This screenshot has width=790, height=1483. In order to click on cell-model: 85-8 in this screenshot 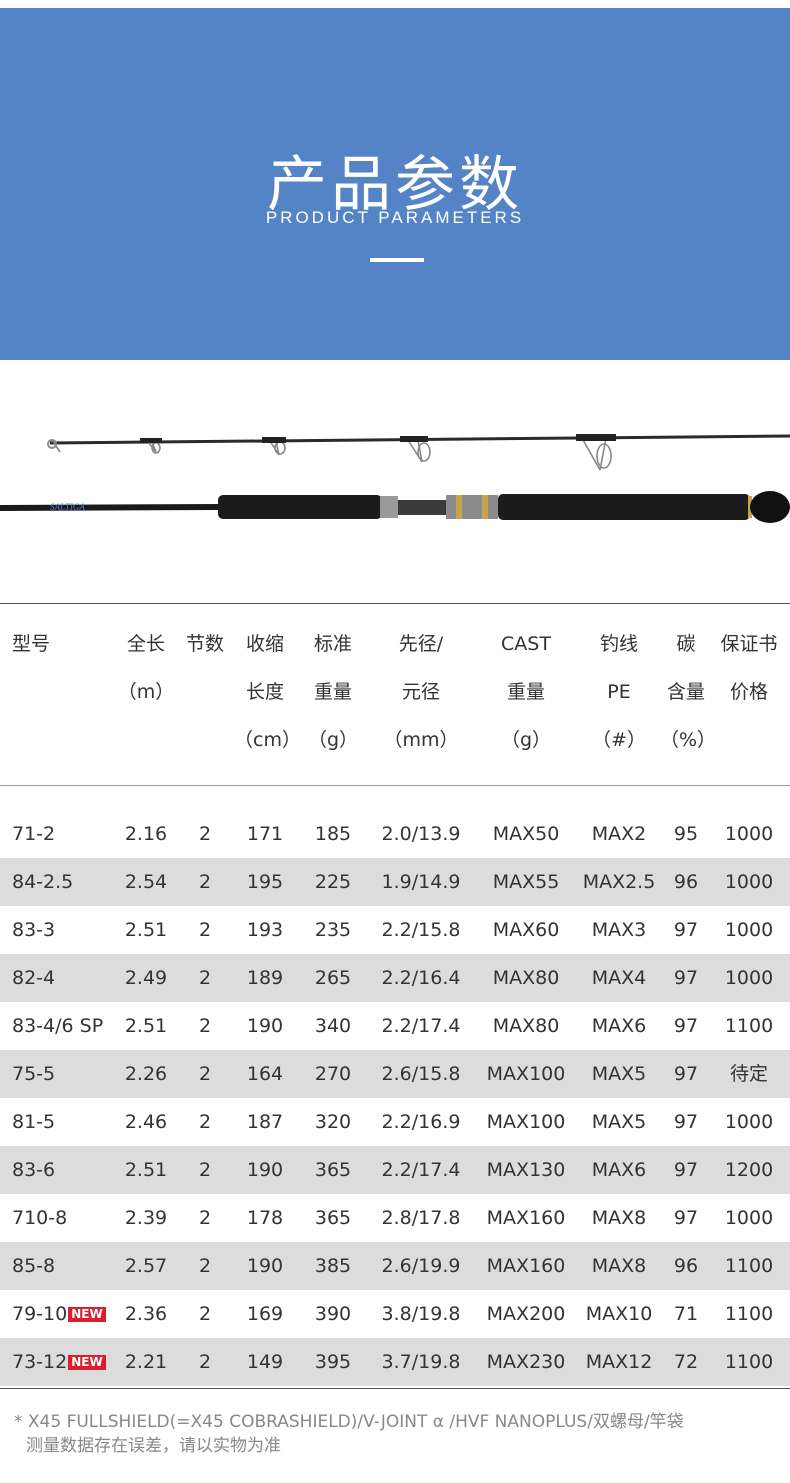, I will do `click(64, 1266)`.